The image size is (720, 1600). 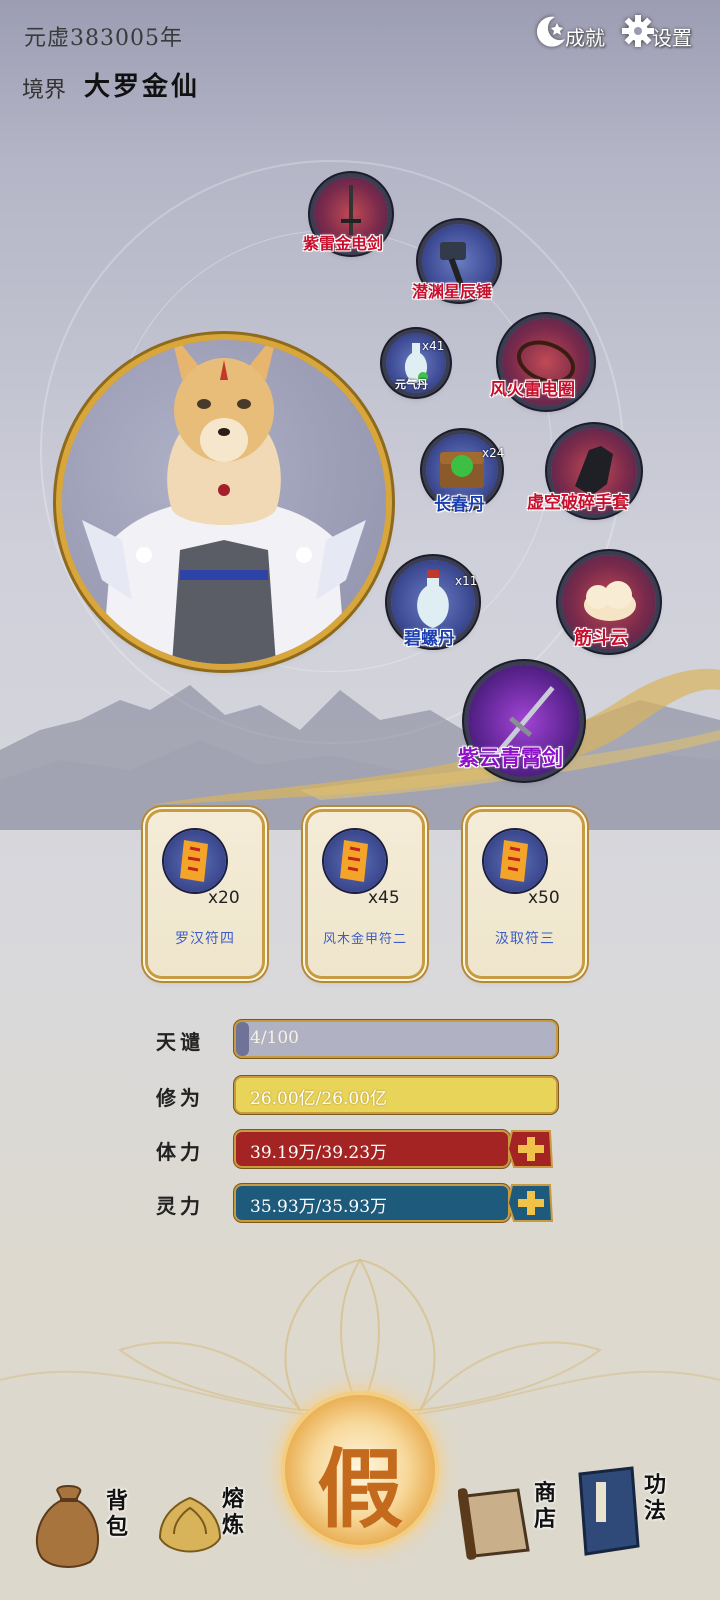 I want to click on settings-button: 设置, so click(x=656, y=30).